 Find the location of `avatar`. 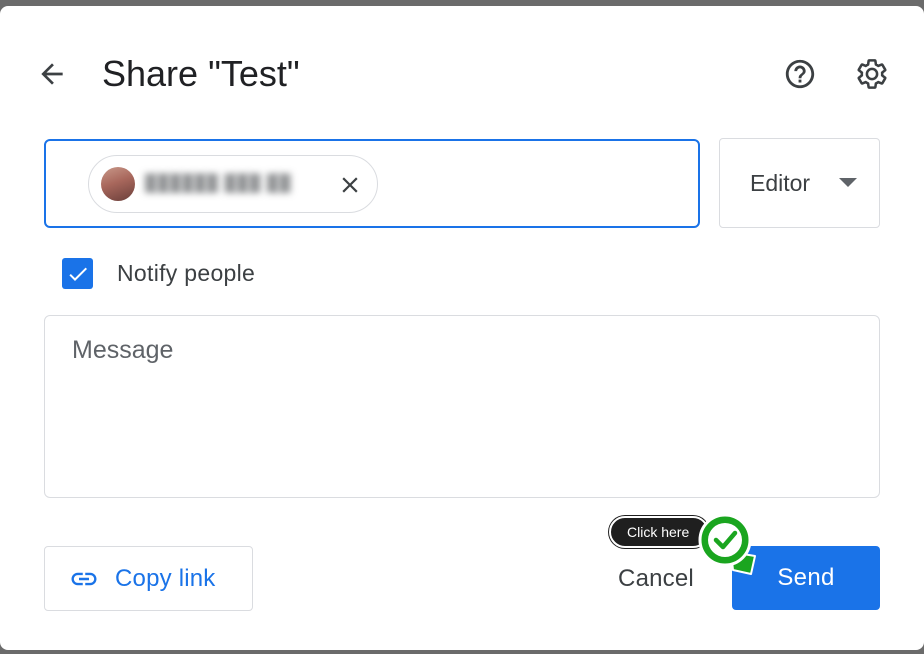

avatar is located at coordinates (118, 184).